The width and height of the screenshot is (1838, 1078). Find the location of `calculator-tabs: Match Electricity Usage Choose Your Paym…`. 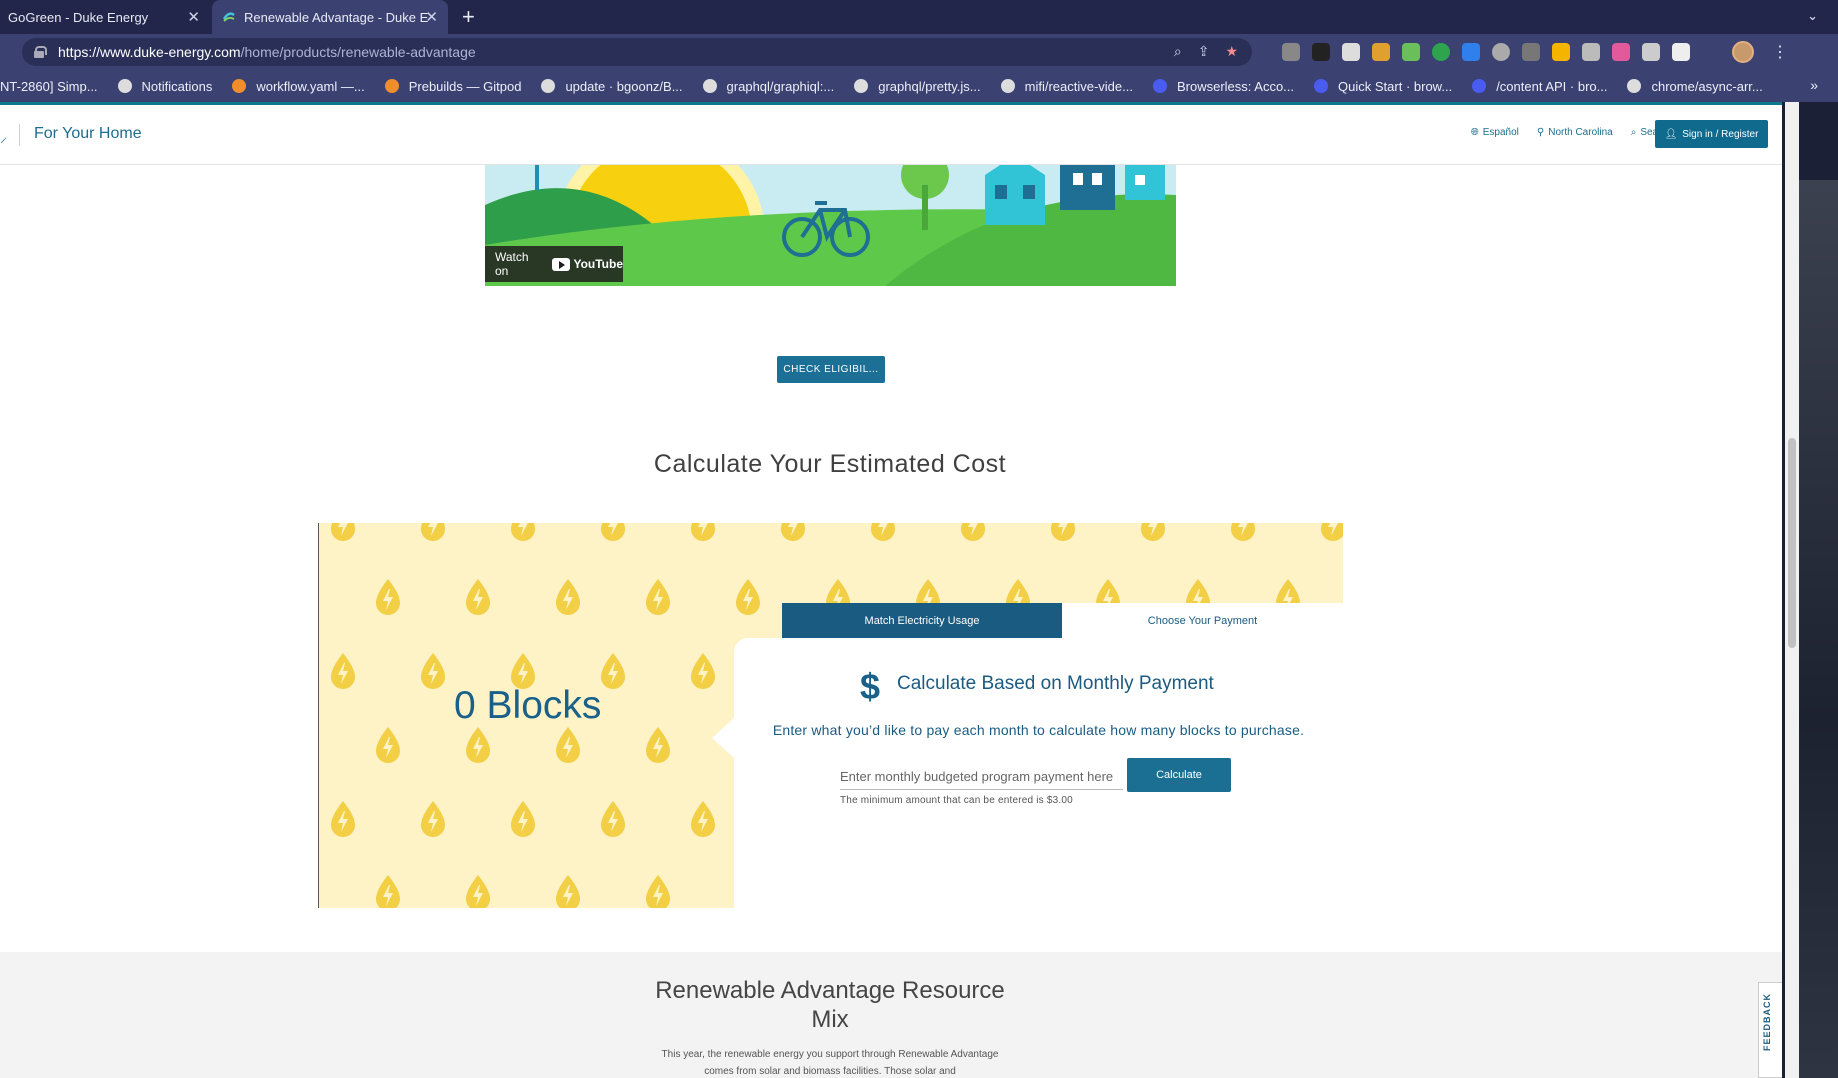

calculator-tabs: Match Electricity Usage Choose Your Paym… is located at coordinates (1062, 620).